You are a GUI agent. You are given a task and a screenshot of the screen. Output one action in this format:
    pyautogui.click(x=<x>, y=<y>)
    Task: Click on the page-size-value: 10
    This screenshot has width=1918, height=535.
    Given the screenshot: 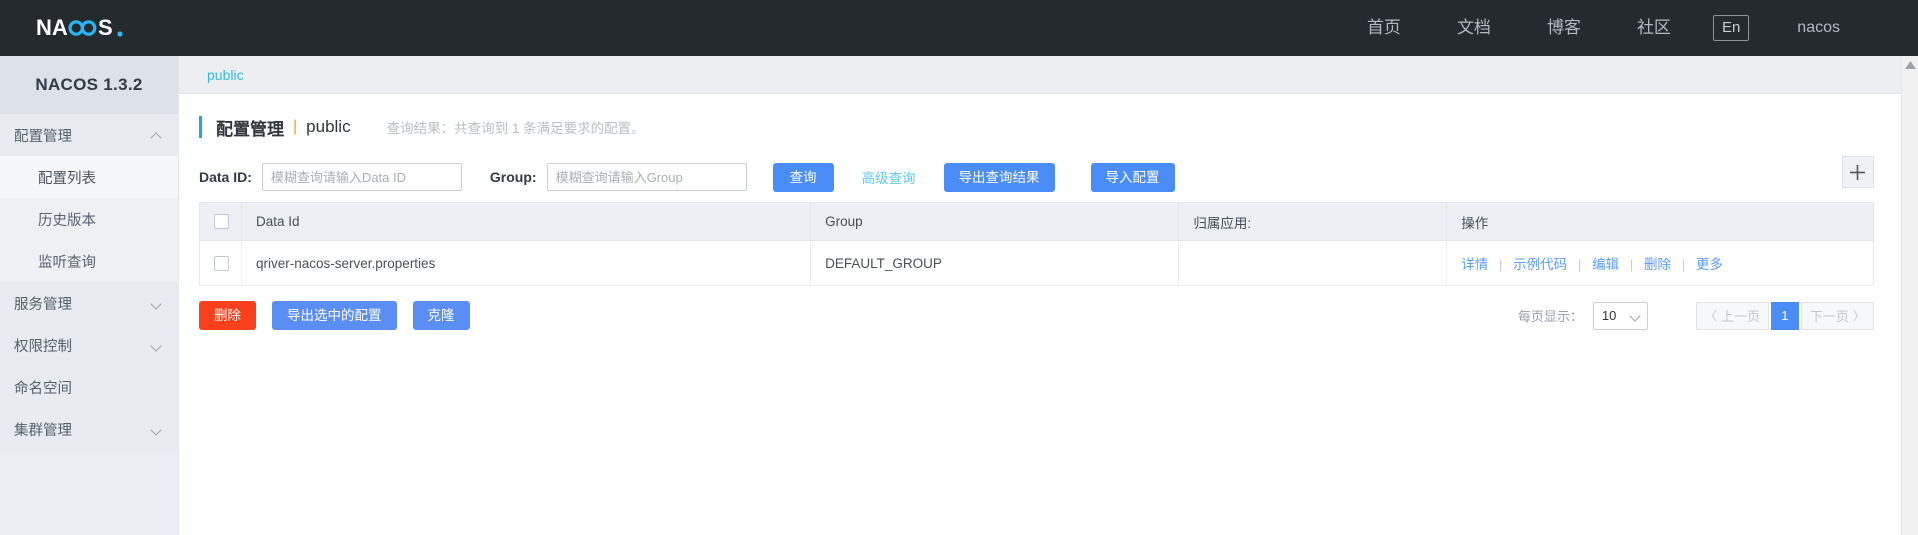 What is the action you would take?
    pyautogui.click(x=1609, y=315)
    